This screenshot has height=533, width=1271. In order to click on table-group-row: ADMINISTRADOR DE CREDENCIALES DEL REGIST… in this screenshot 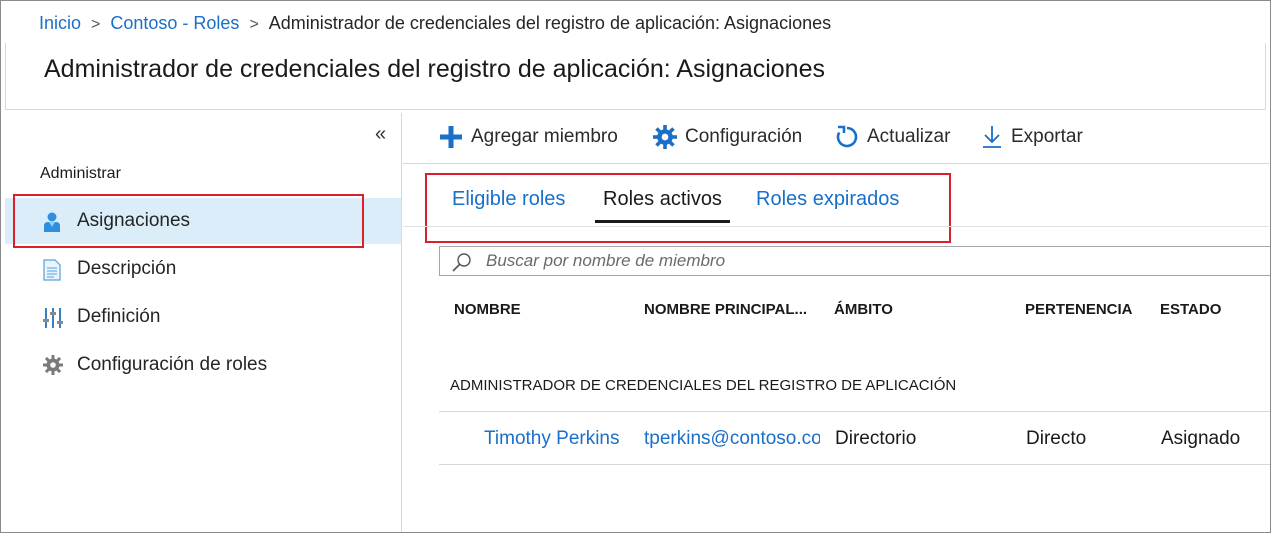, I will do `click(854, 391)`.